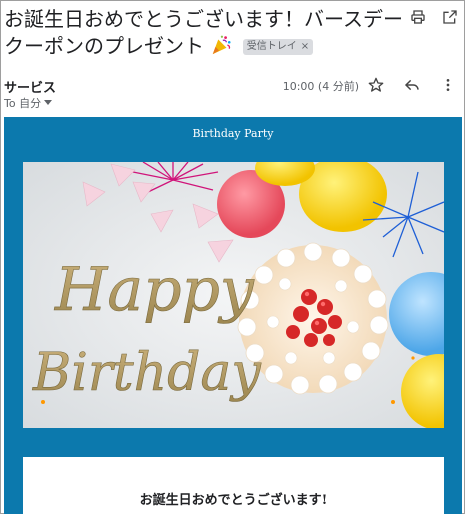  What do you see at coordinates (233, 485) in the screenshot?
I see `greeting-card: お誕生日おめでとうございます!` at bounding box center [233, 485].